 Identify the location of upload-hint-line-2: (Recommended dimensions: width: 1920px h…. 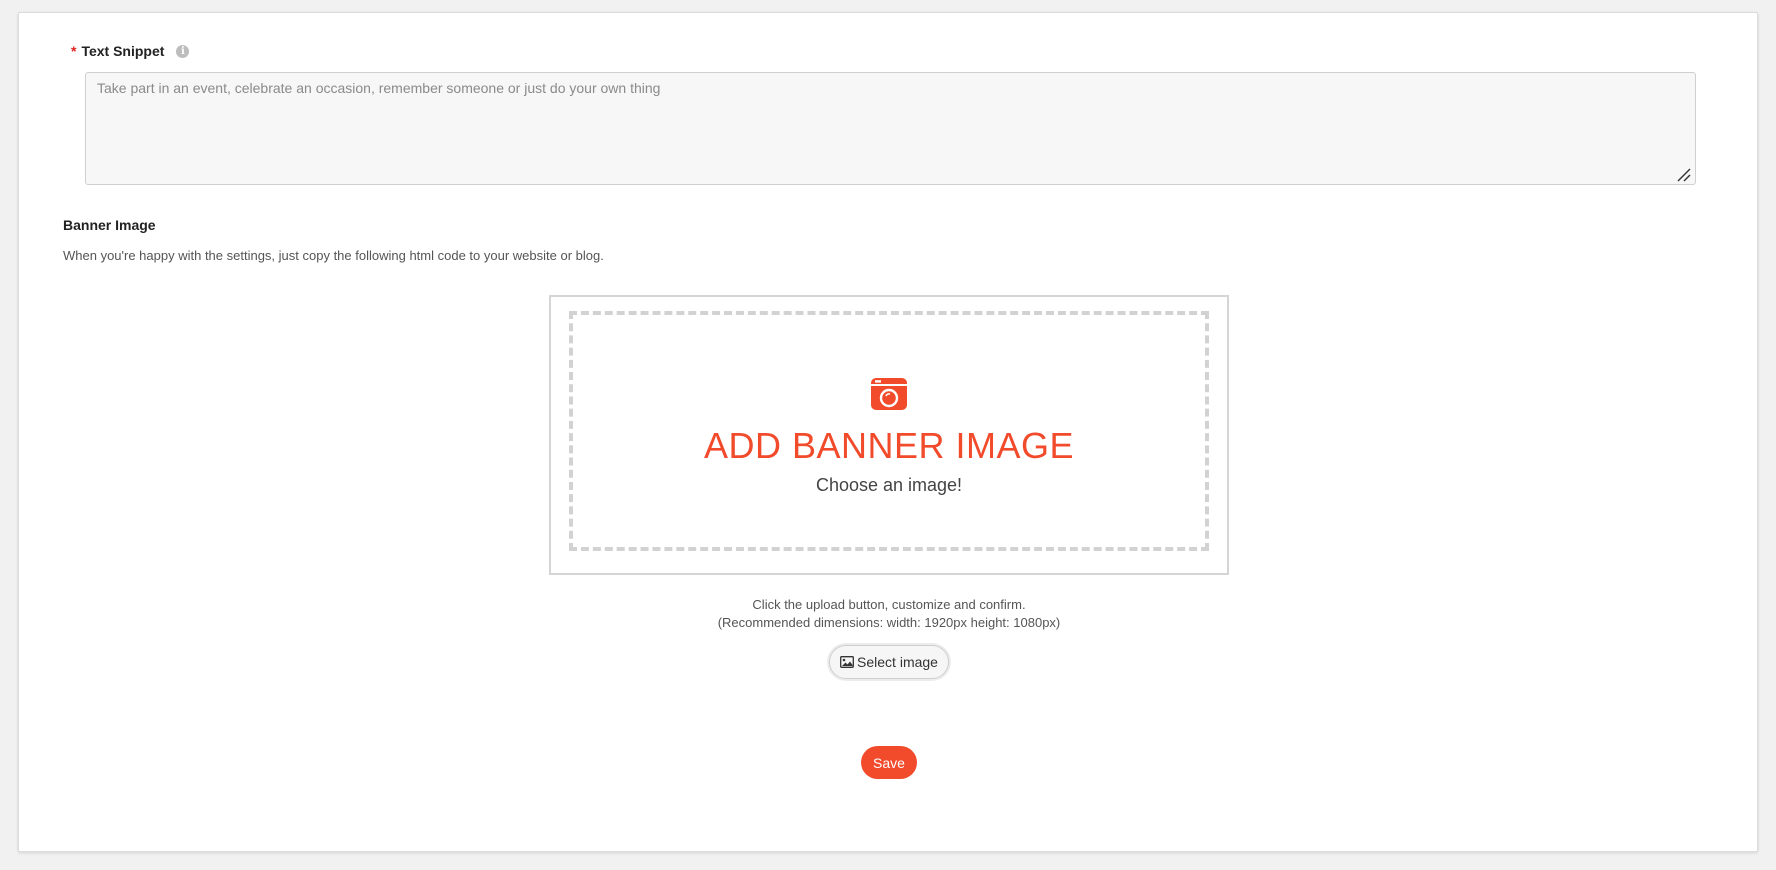
(889, 622).